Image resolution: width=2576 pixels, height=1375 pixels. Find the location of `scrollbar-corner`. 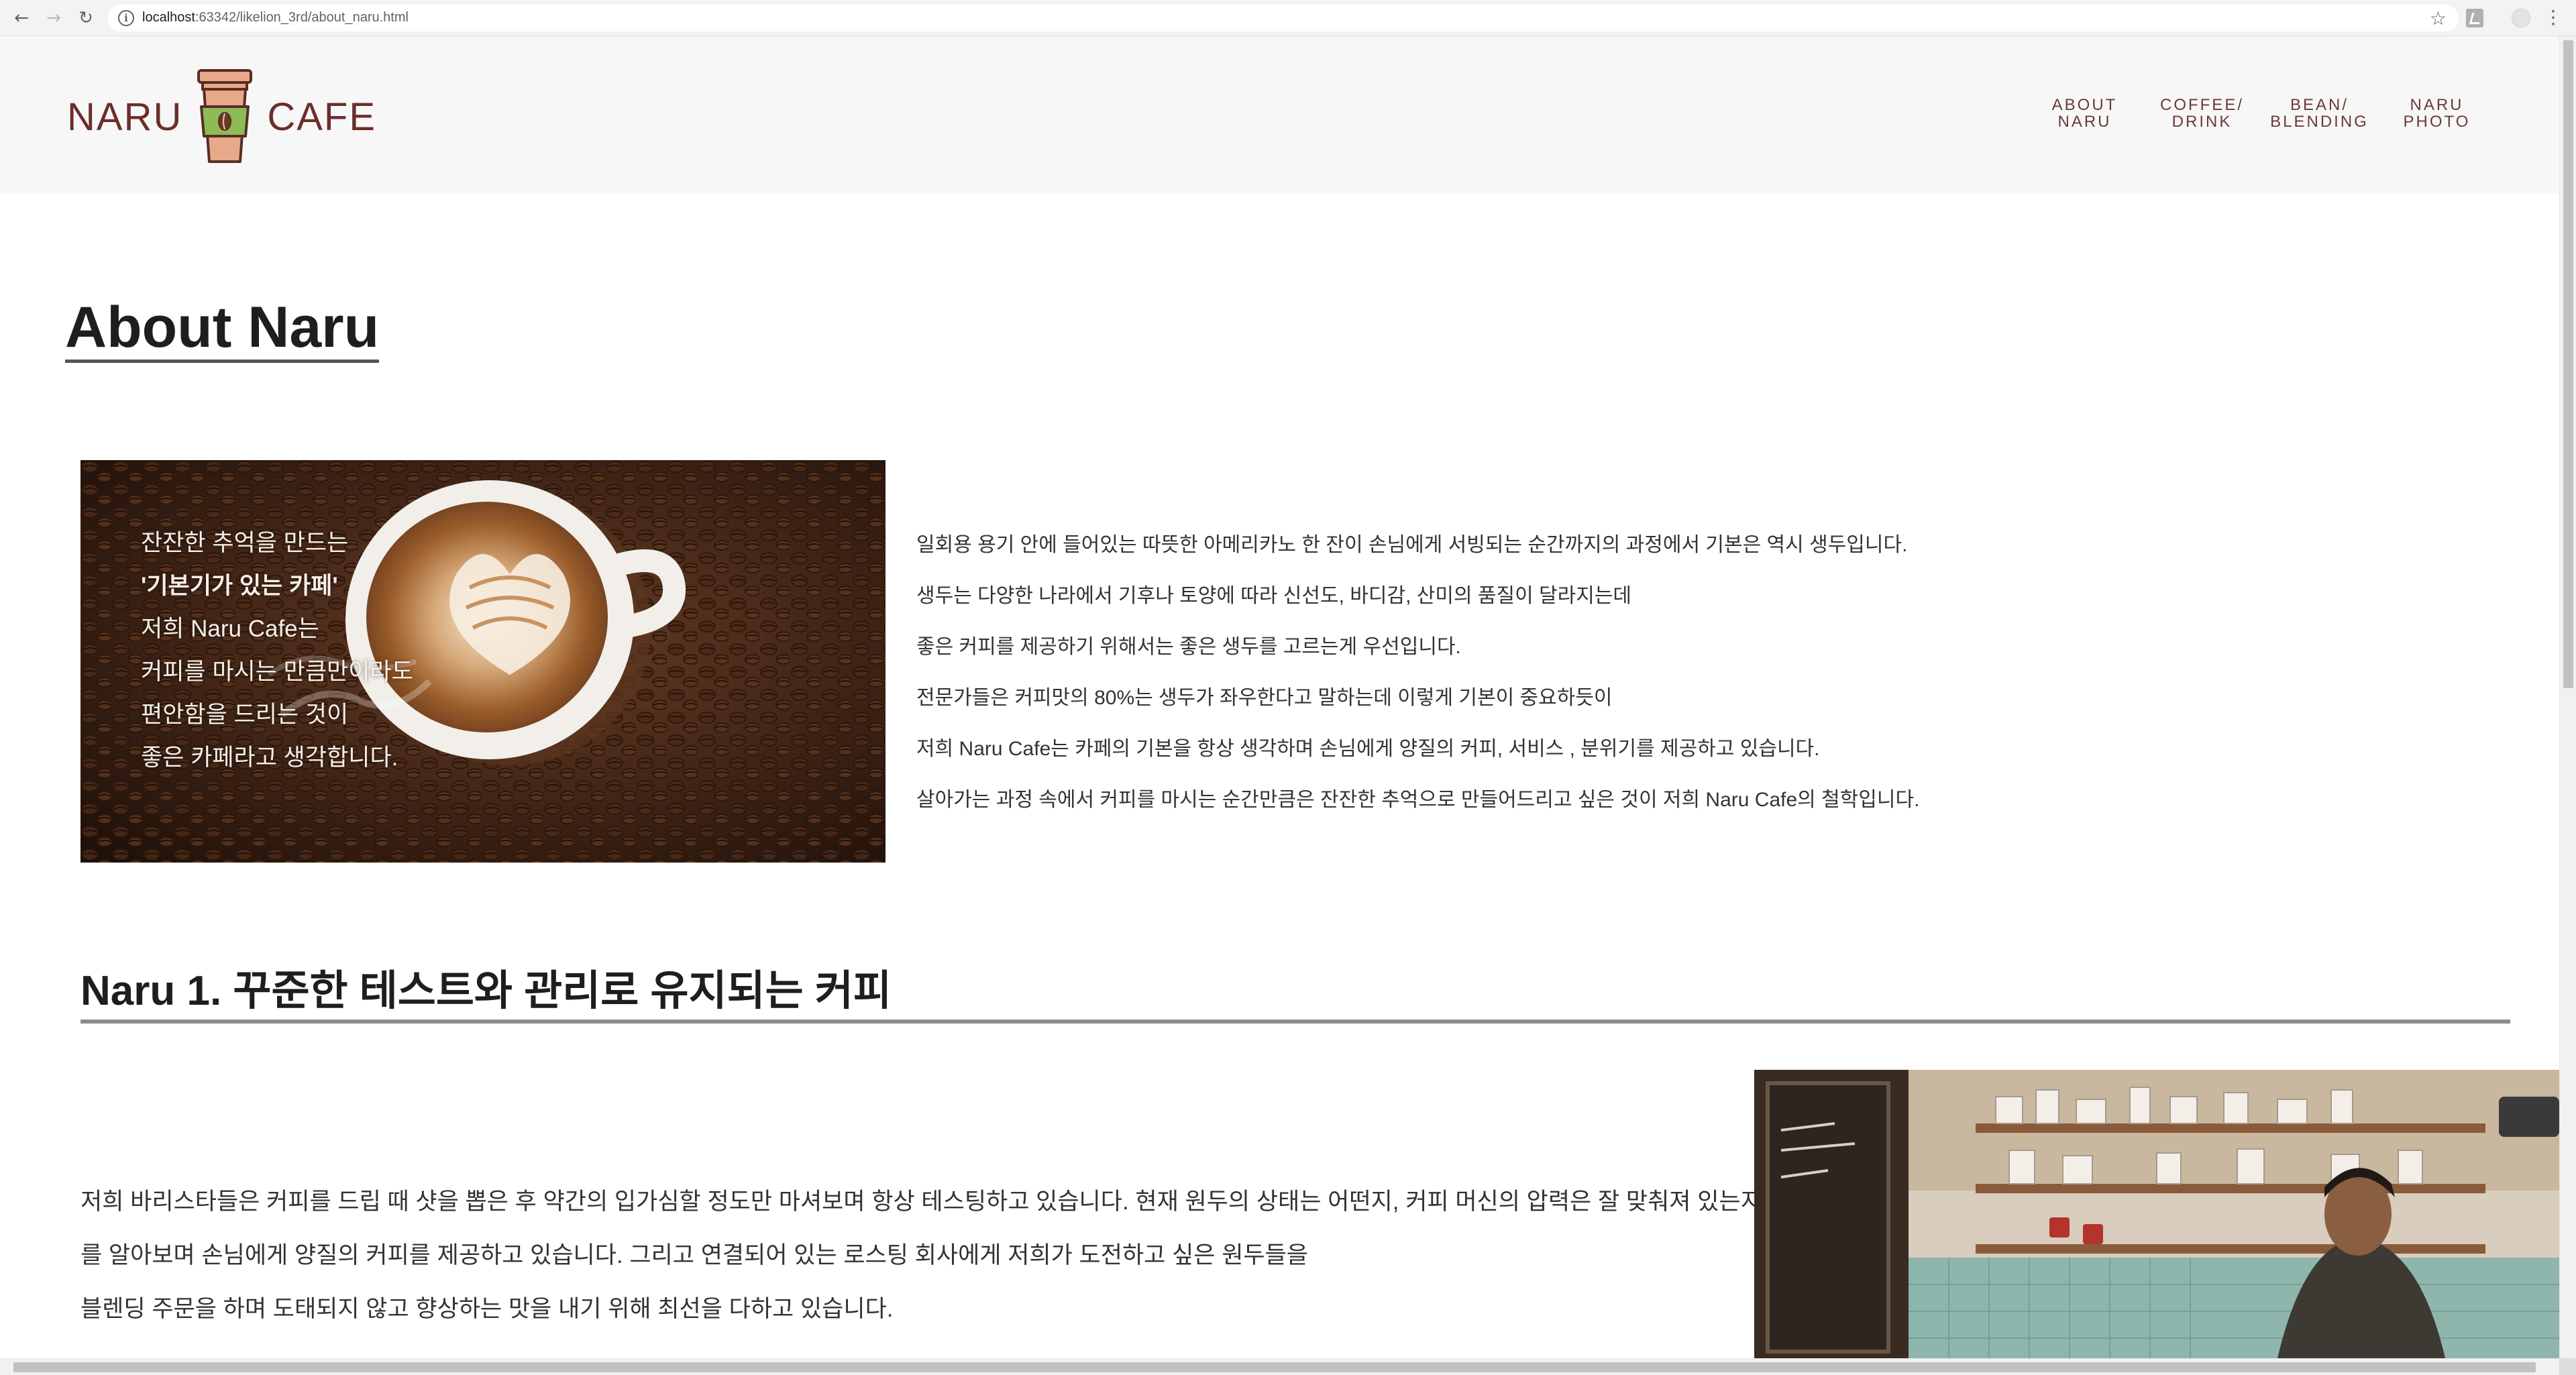

scrollbar-corner is located at coordinates (2567, 1367).